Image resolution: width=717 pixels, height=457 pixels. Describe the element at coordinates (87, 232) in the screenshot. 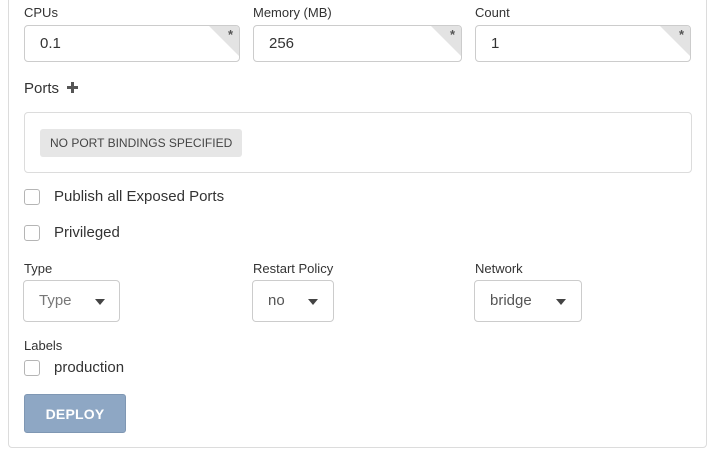

I see `privileged-label: Privileged` at that location.